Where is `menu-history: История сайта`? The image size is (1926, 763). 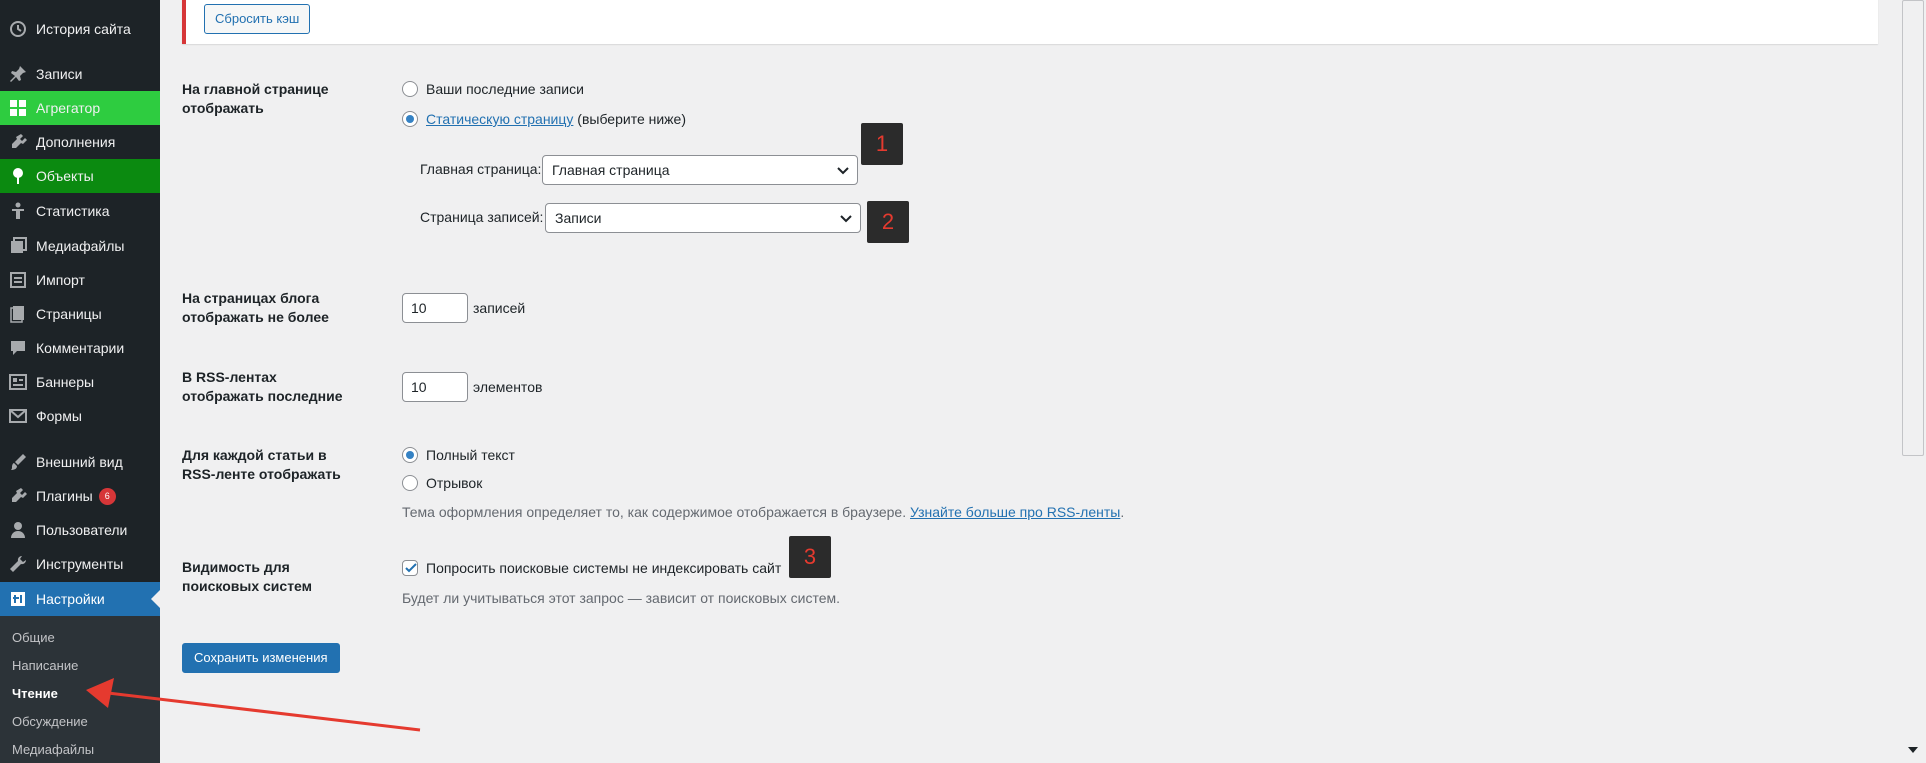 menu-history: История сайта is located at coordinates (80, 29).